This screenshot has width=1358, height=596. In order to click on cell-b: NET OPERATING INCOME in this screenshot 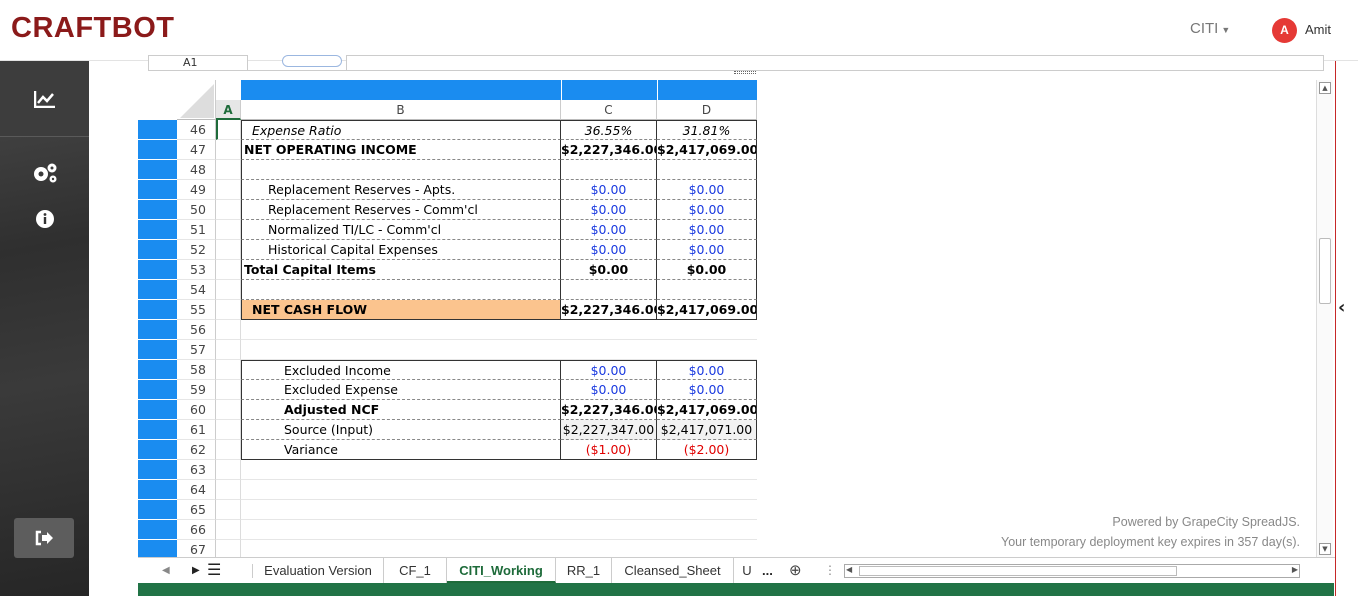, I will do `click(401, 150)`.